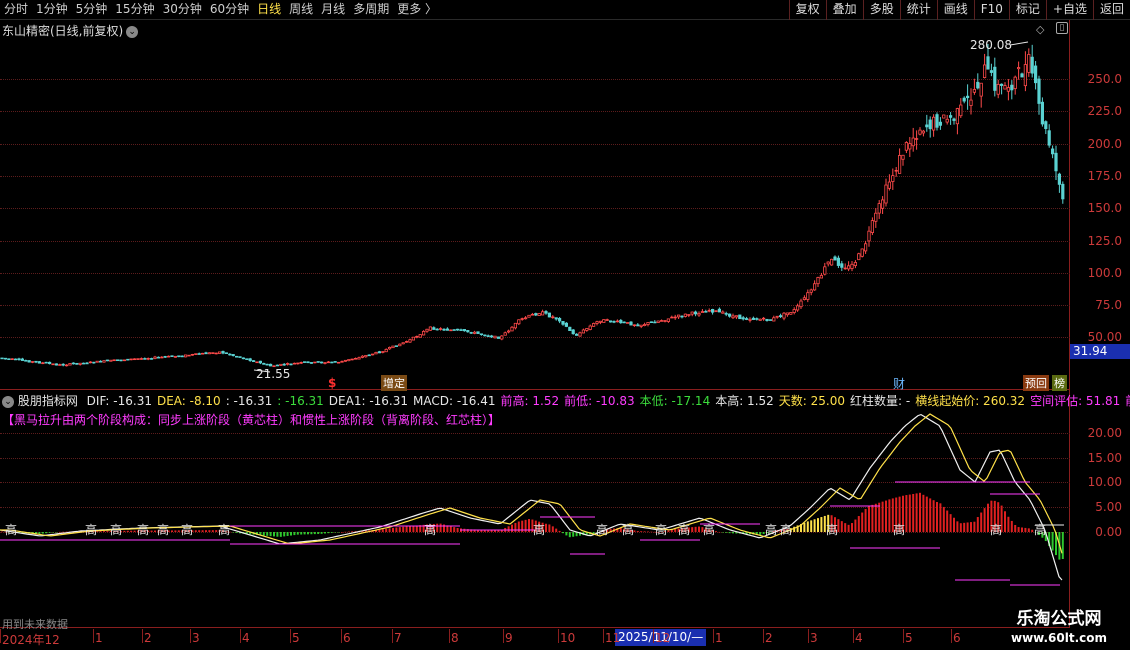 The height and width of the screenshot is (650, 1130). I want to click on indicator-tick: 15.00, so click(1104, 457).